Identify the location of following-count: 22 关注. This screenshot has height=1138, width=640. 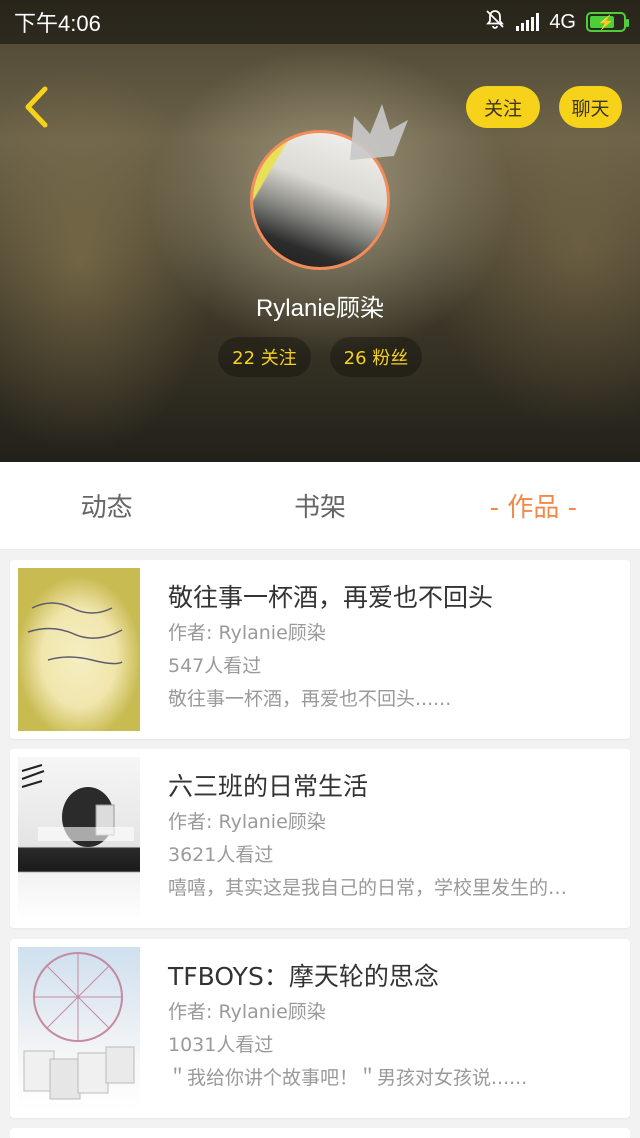
(264, 357).